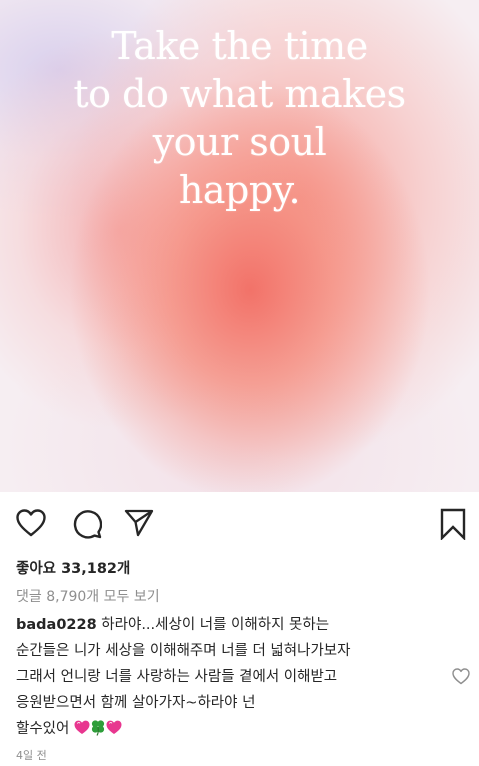 This screenshot has width=479, height=766. I want to click on caption-line: 할수있어, so click(231, 729).